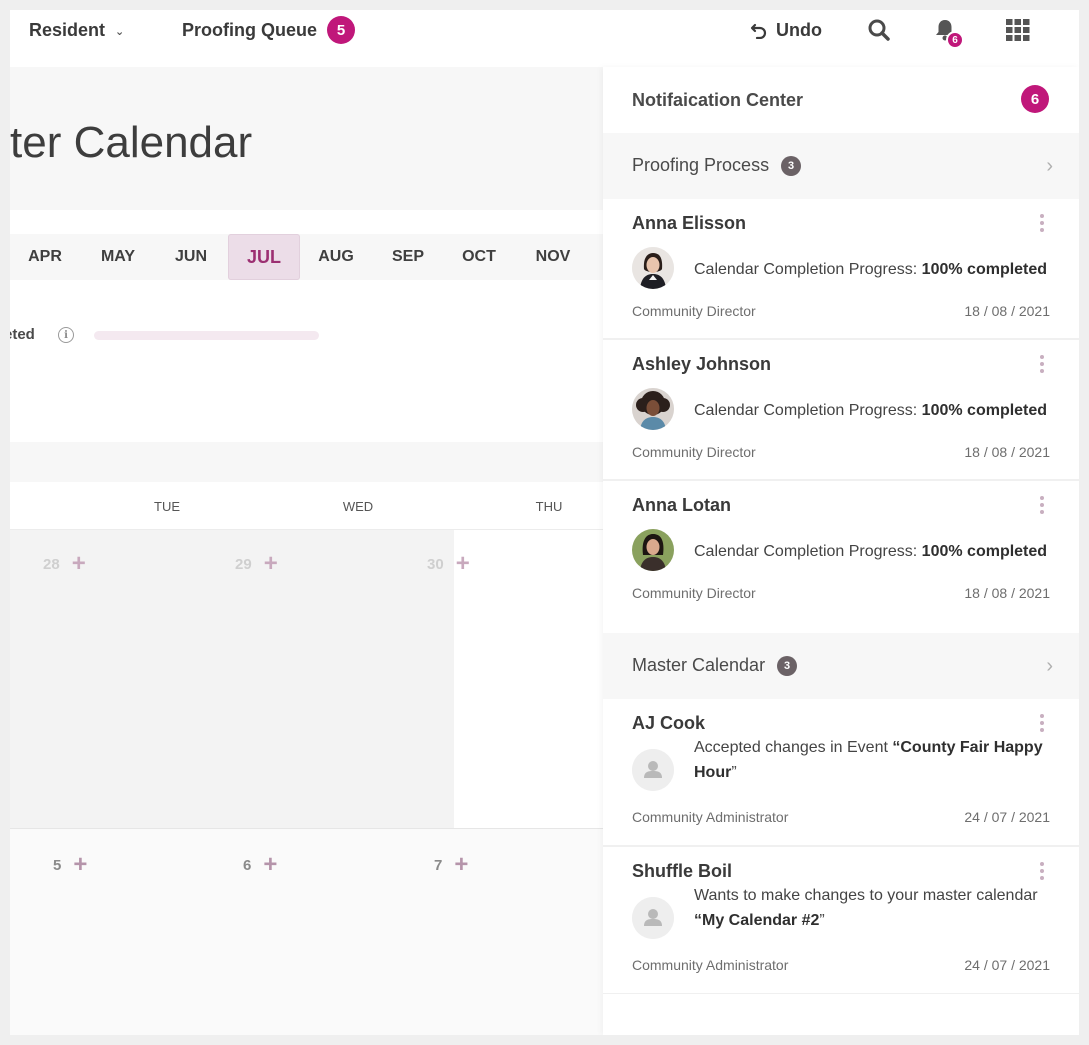  I want to click on month-tab-nov: NOV, so click(553, 257).